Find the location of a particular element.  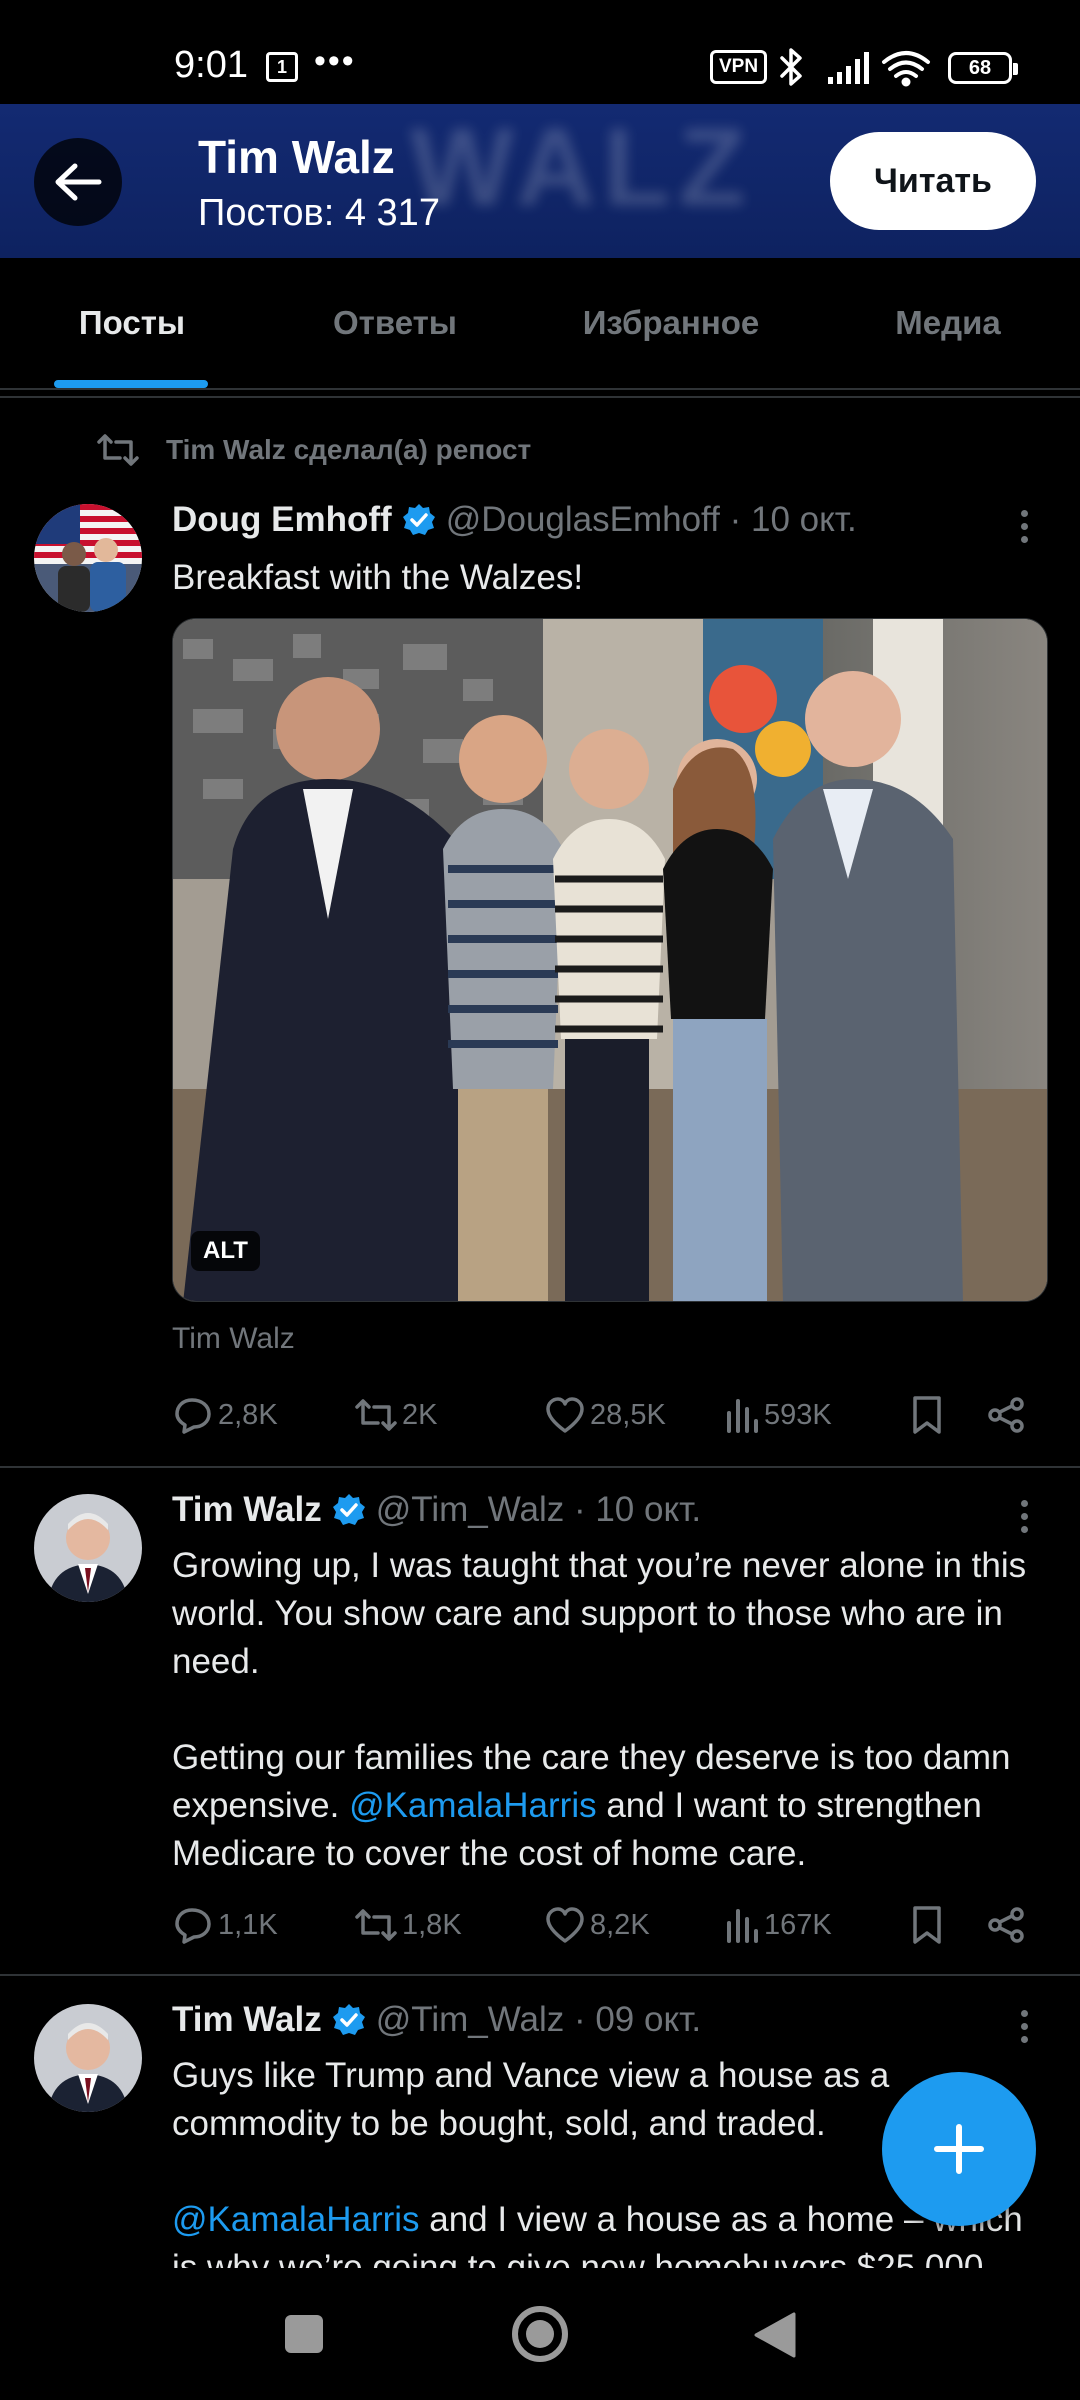

post-actions: 2,8K 2K 28,5K 593K is located at coordinates (602, 1415).